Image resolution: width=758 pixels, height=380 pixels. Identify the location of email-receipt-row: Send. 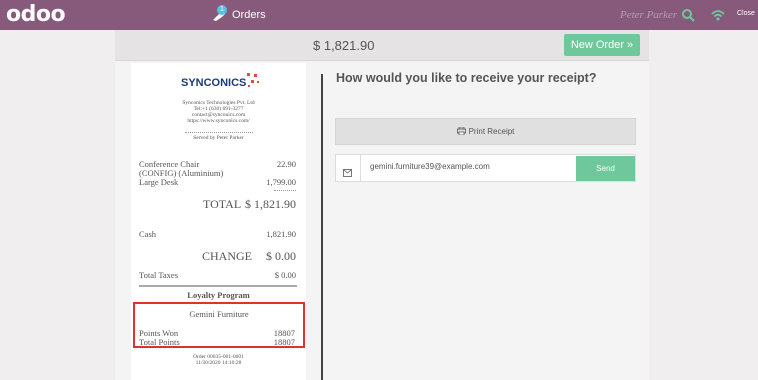
(485, 168).